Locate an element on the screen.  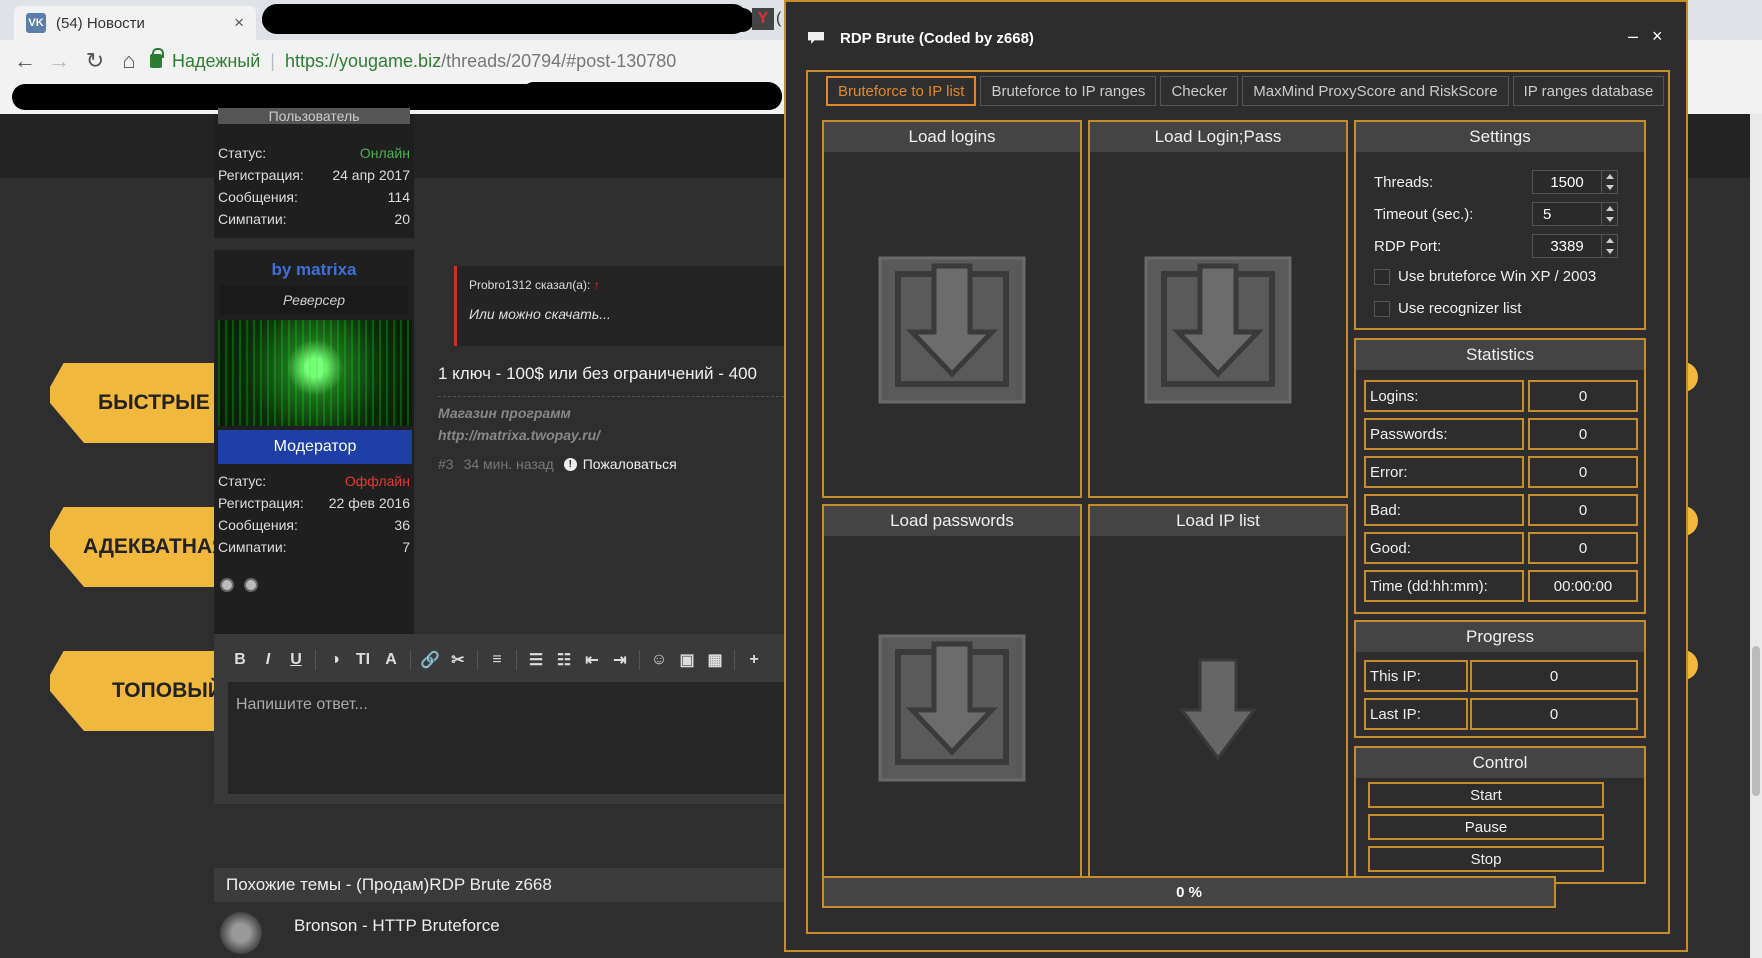
yandex-icon: Y is located at coordinates (763, 19).